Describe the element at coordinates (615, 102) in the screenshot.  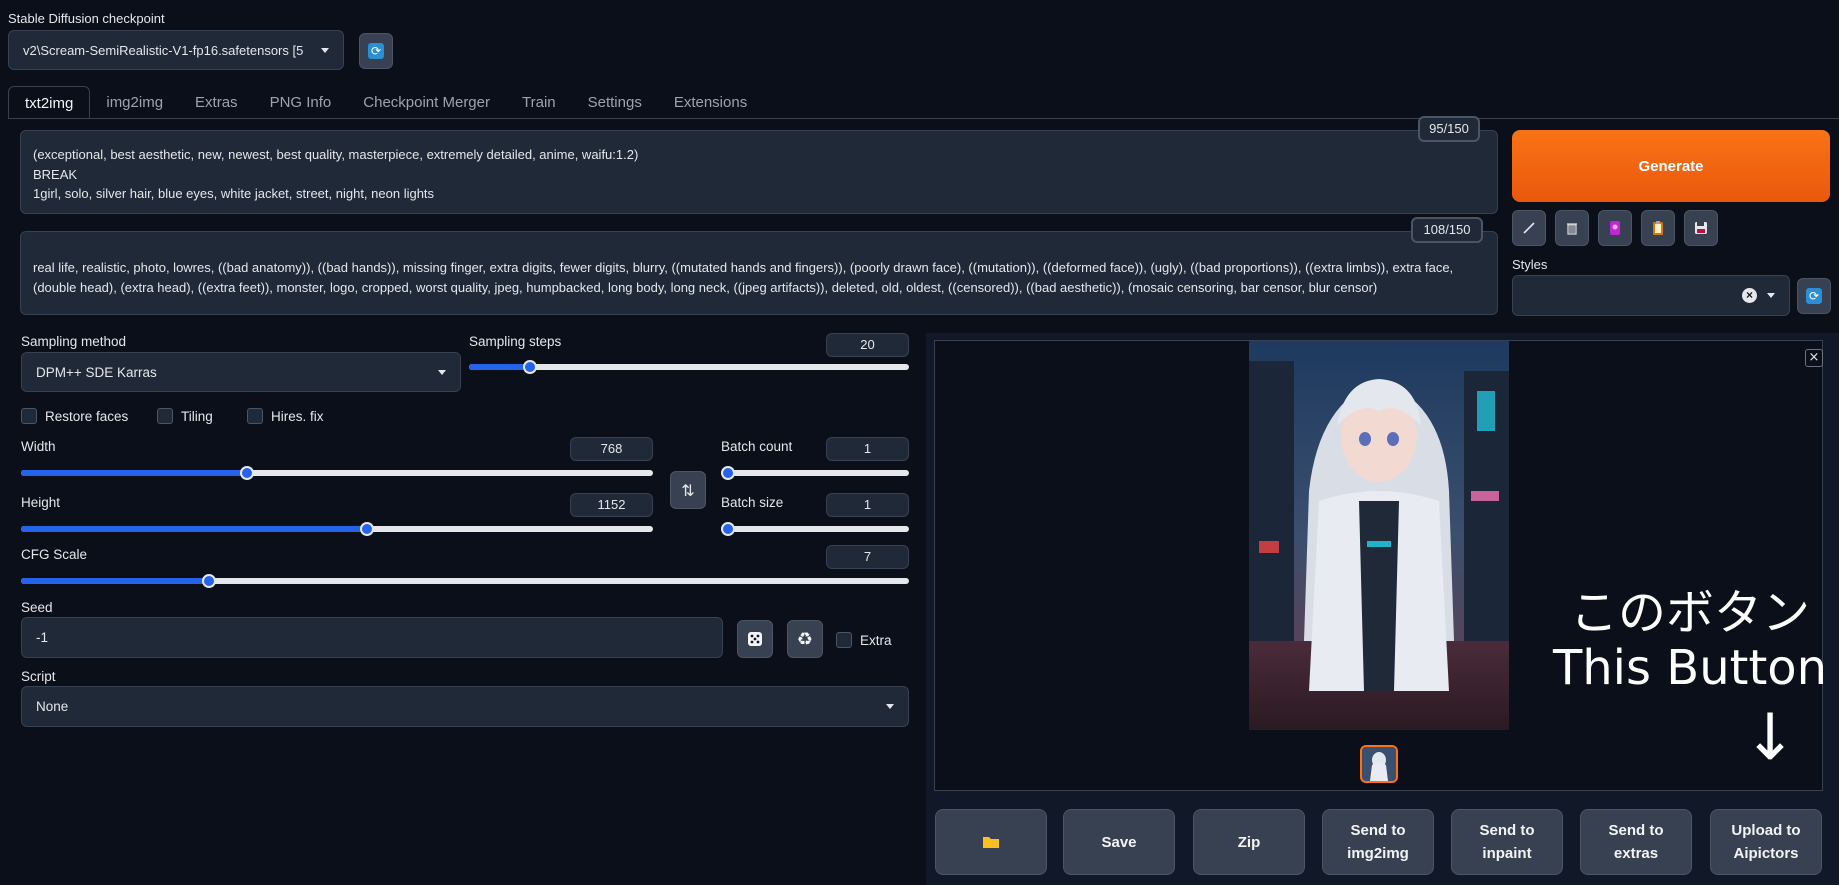
I see `tab-settings: Settings` at that location.